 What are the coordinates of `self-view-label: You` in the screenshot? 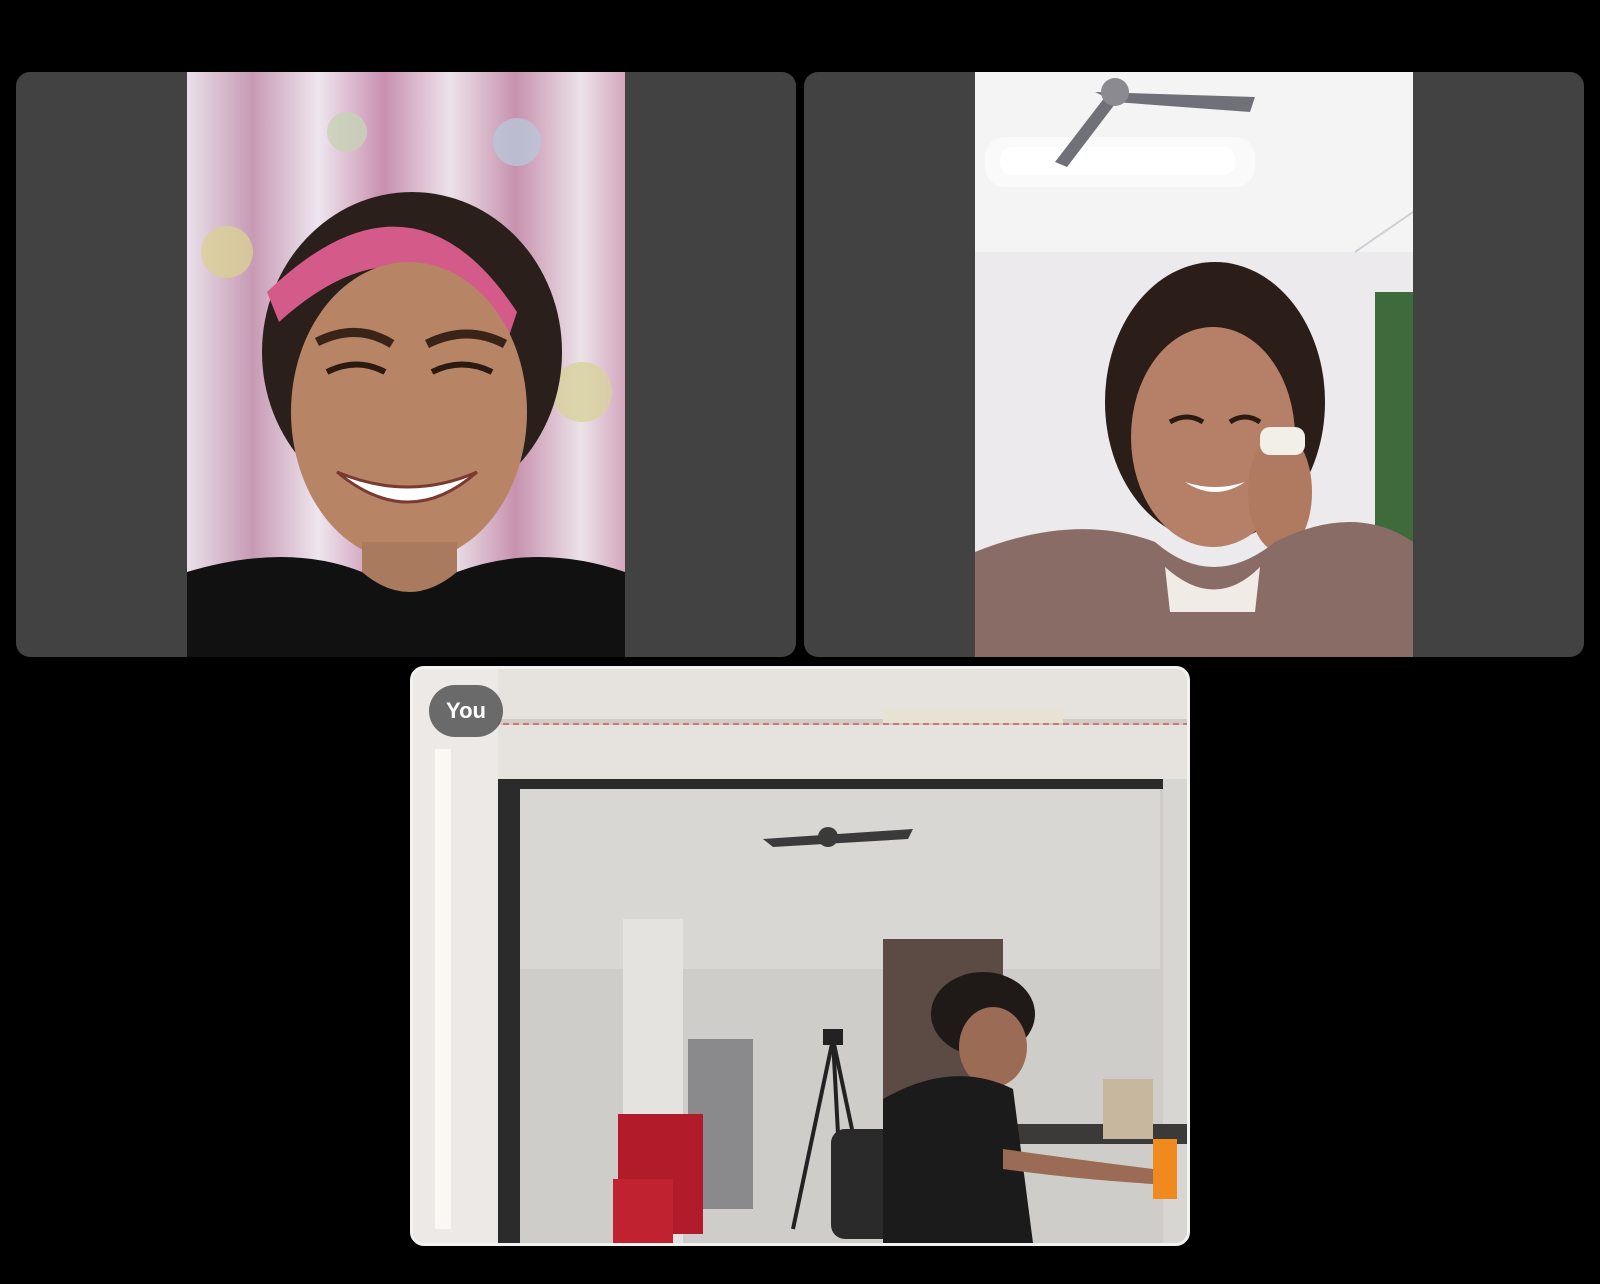 It's located at (466, 711).